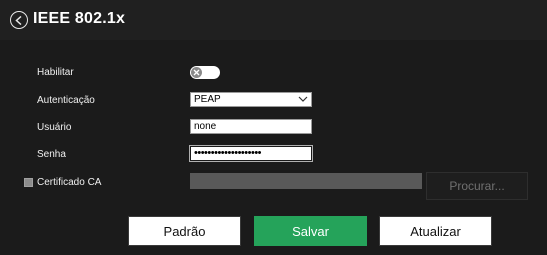 The width and height of the screenshot is (547, 255). I want to click on password-input: ••••••••••••••••••••, so click(251, 153).